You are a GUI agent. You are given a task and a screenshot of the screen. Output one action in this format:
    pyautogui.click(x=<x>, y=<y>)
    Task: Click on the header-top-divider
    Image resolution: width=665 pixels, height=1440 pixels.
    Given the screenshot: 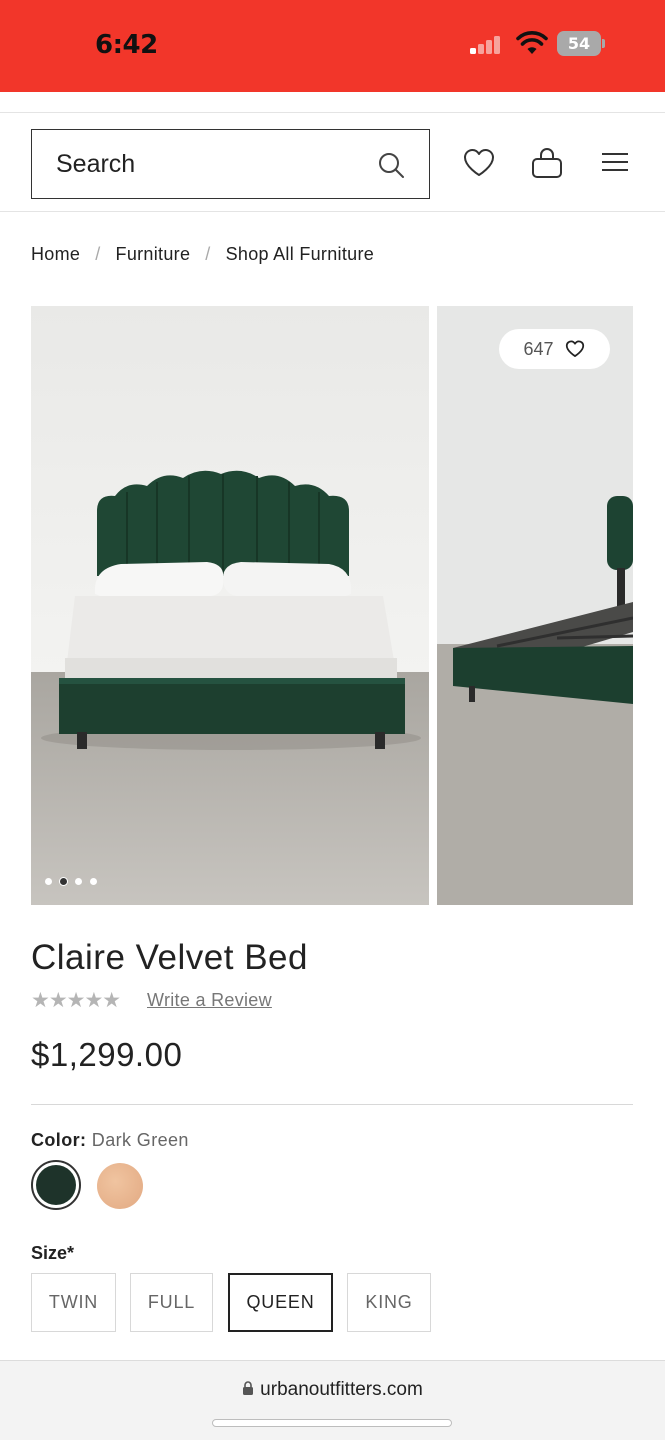 What is the action you would take?
    pyautogui.click(x=332, y=112)
    